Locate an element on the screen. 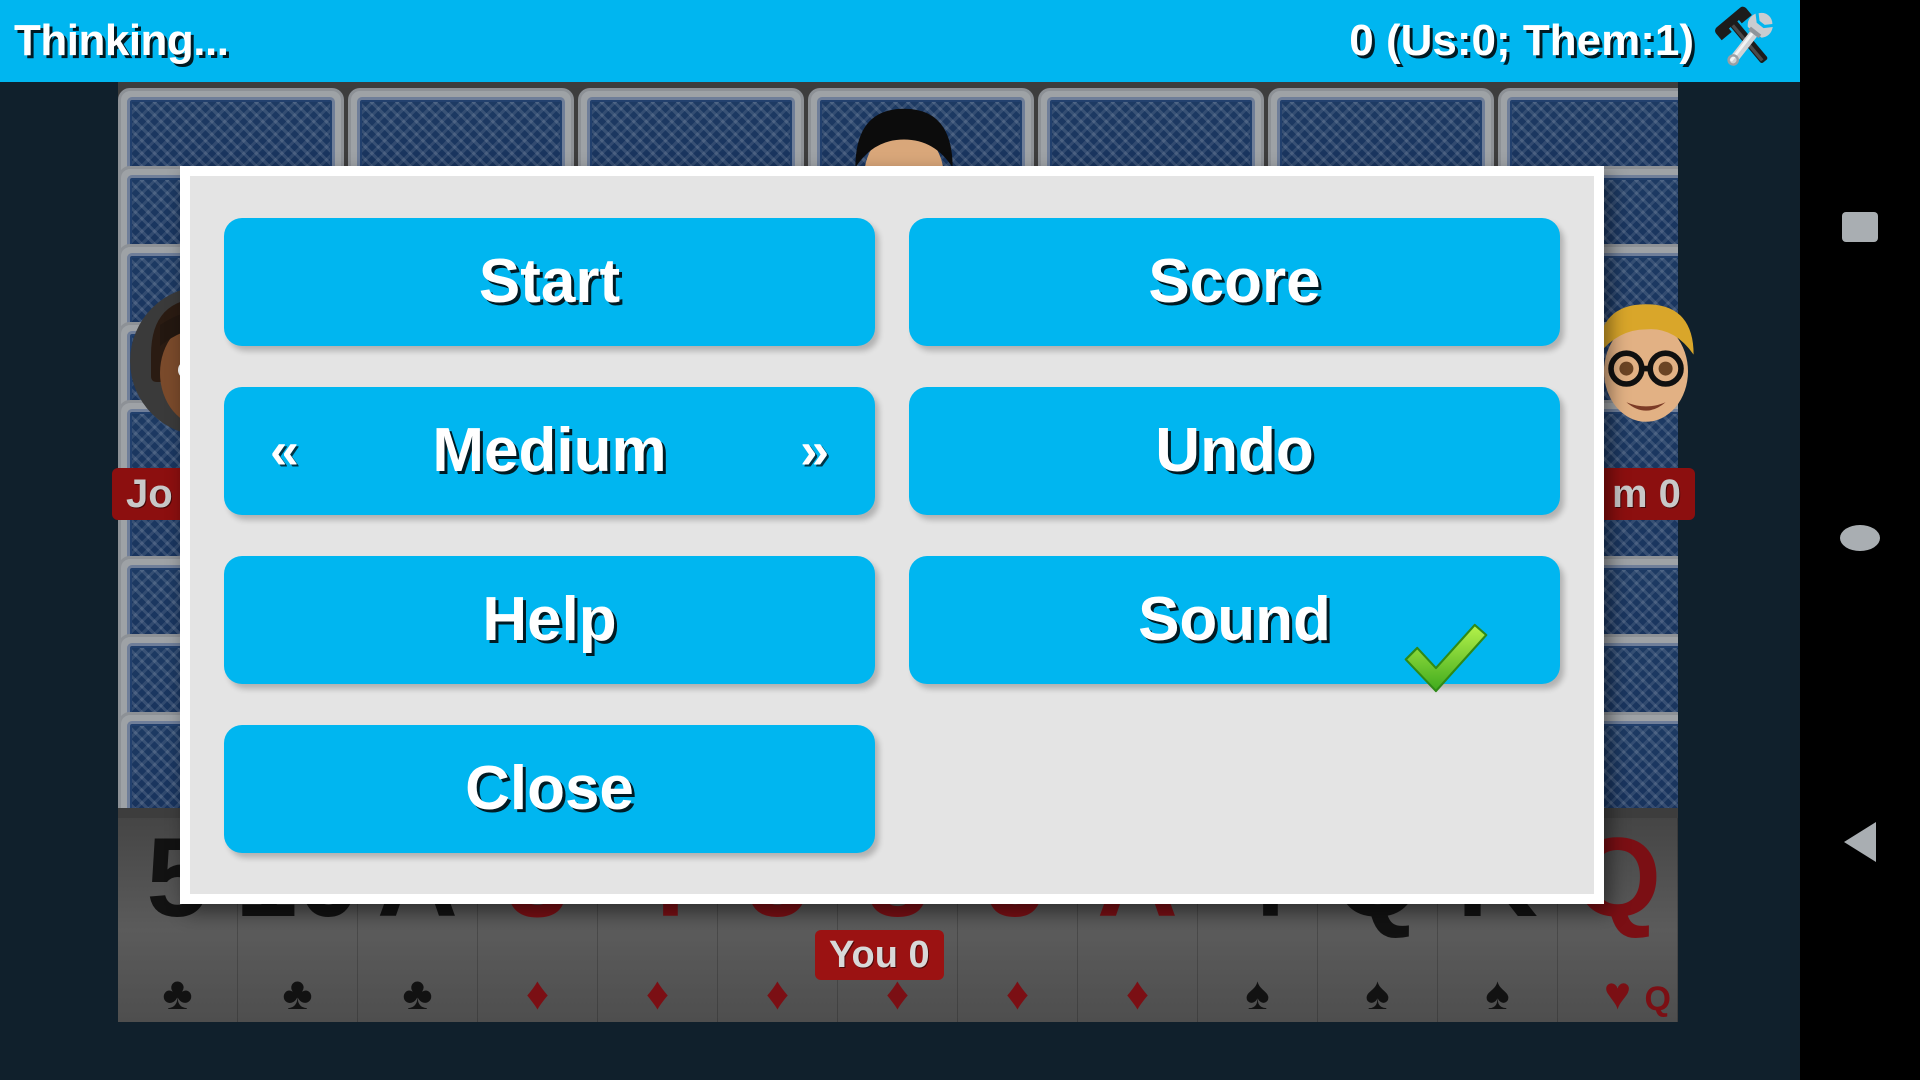  dialog-button-cell: Sound is located at coordinates (1234, 619).